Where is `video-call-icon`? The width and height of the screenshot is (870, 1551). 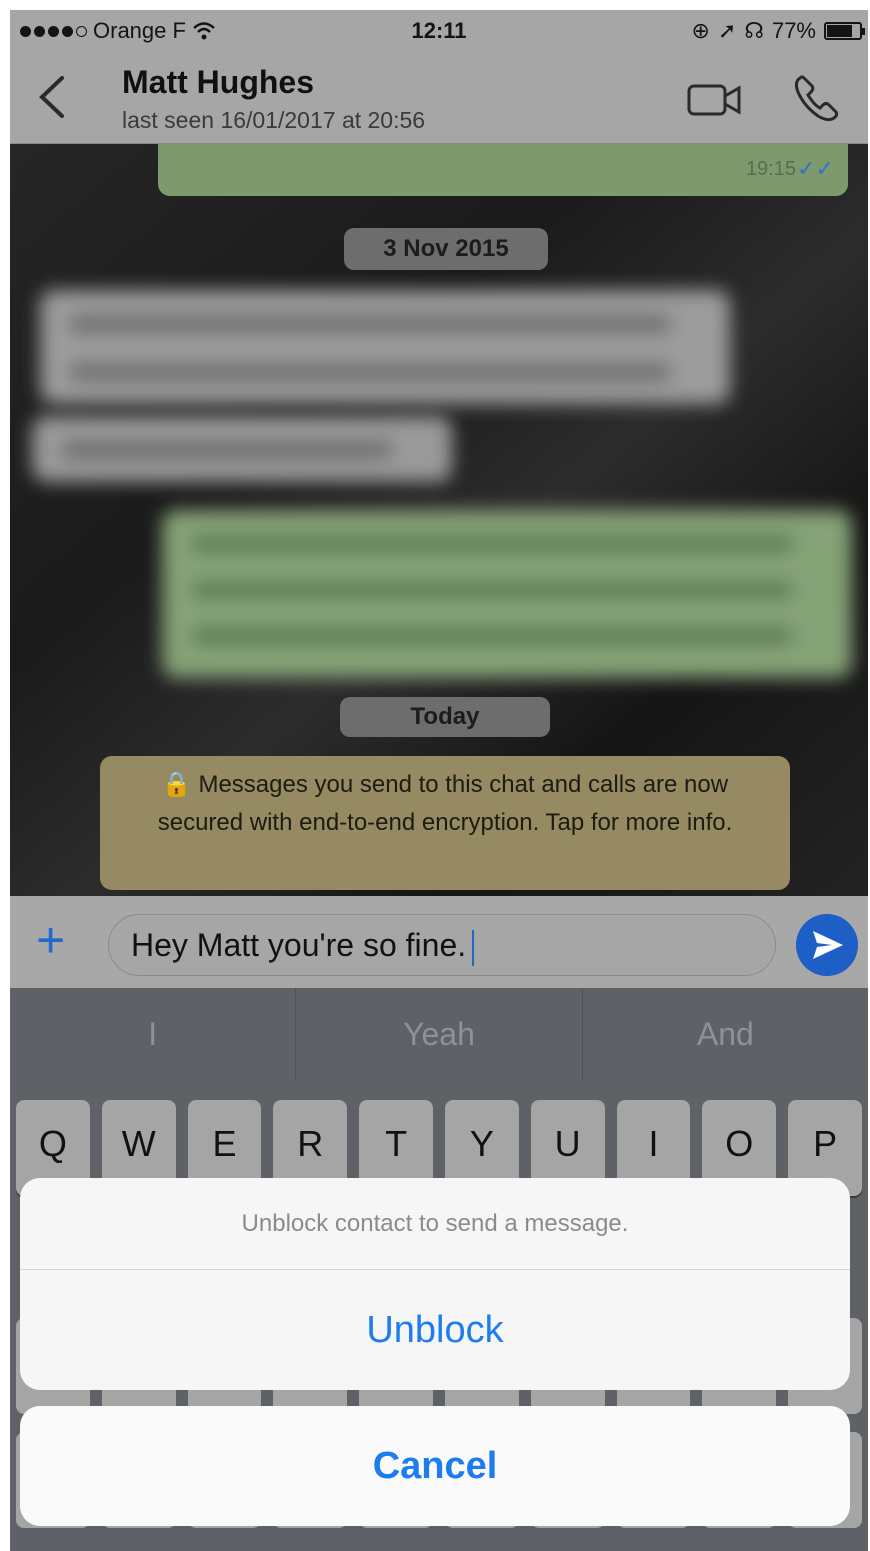 video-call-icon is located at coordinates (715, 100).